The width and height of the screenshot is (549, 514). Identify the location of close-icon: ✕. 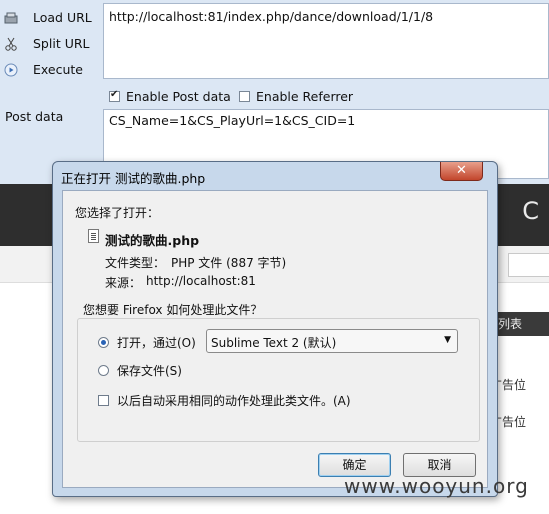
(461, 171).